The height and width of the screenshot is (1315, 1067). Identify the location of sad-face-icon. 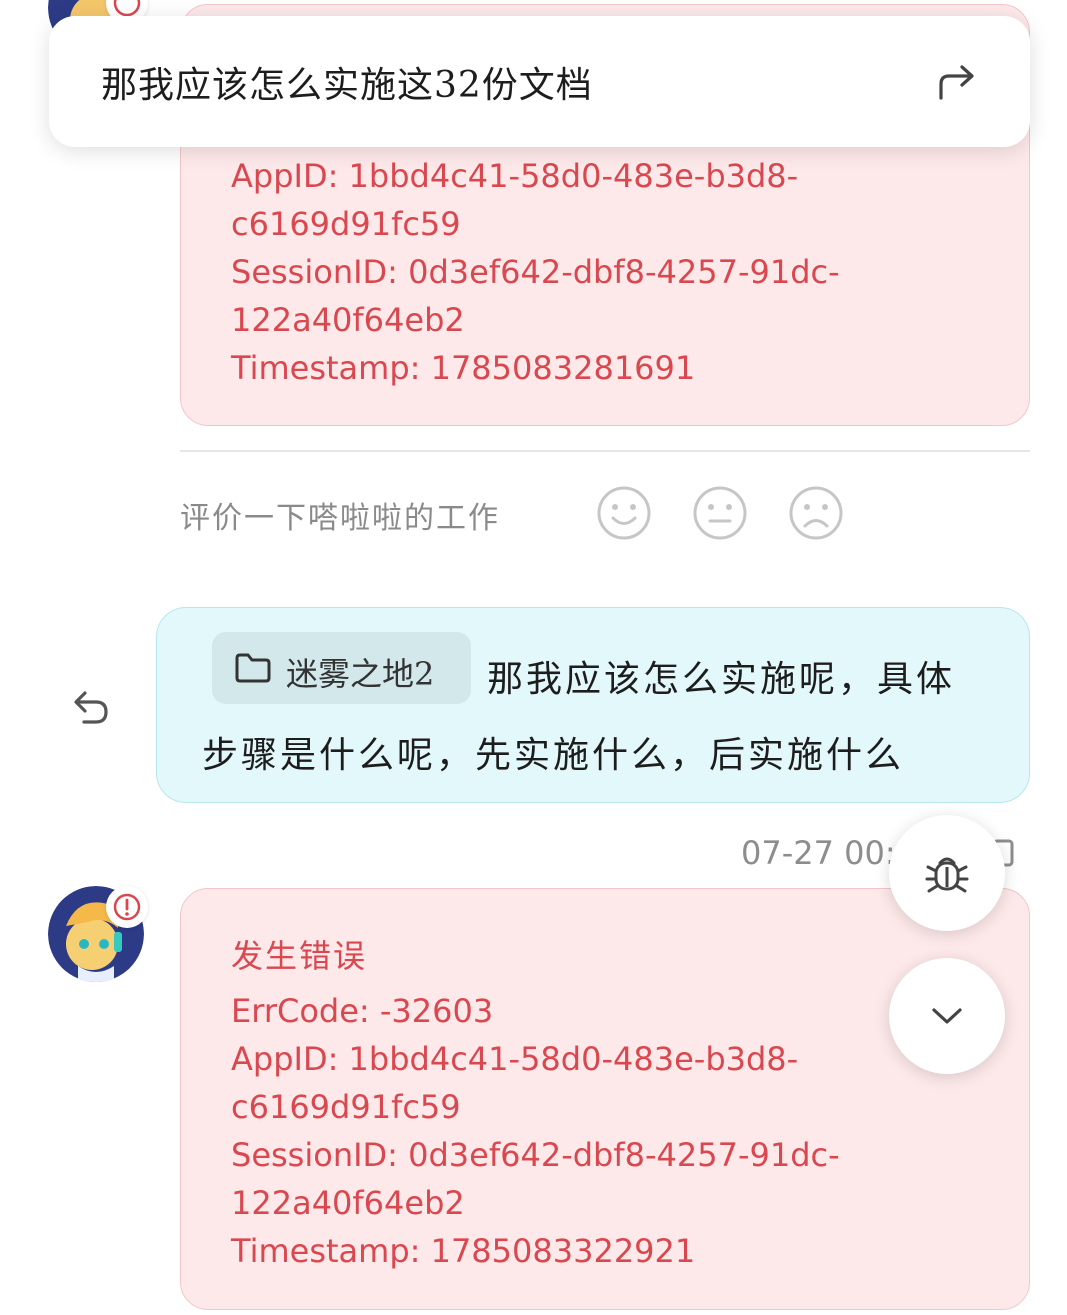
(816, 513).